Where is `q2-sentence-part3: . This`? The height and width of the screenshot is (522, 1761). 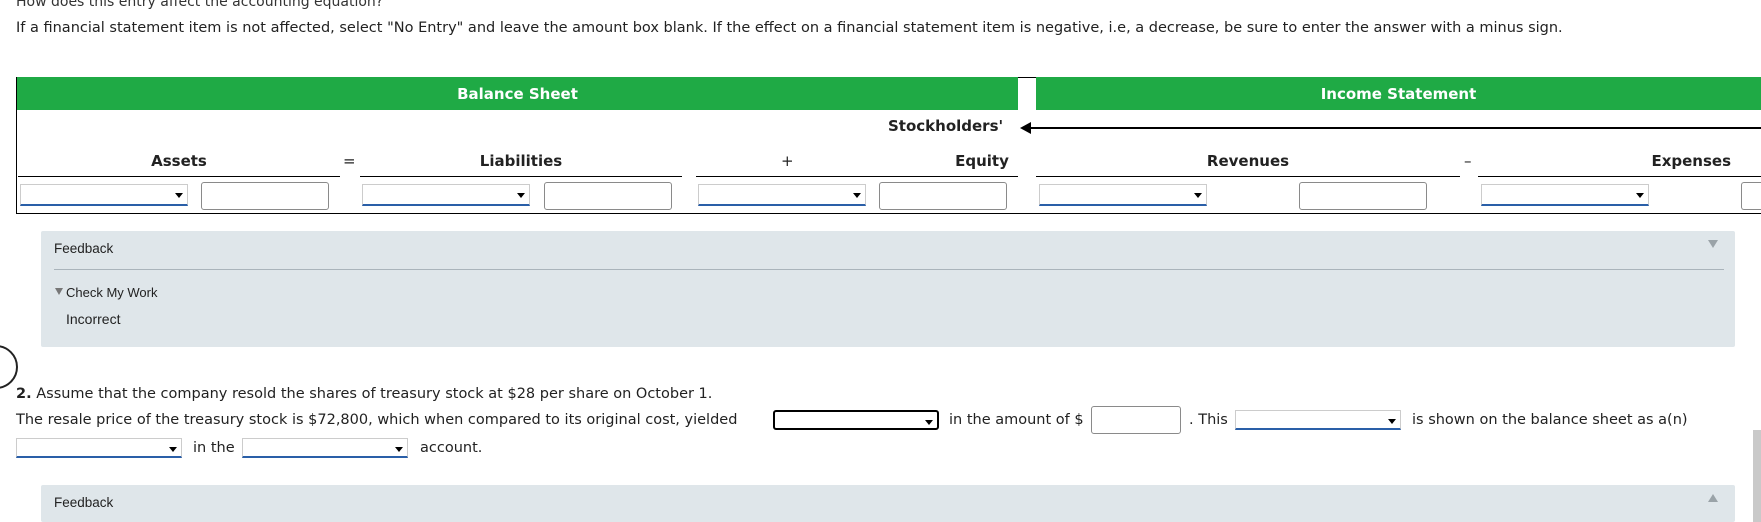 q2-sentence-part3: . This is located at coordinates (1208, 420).